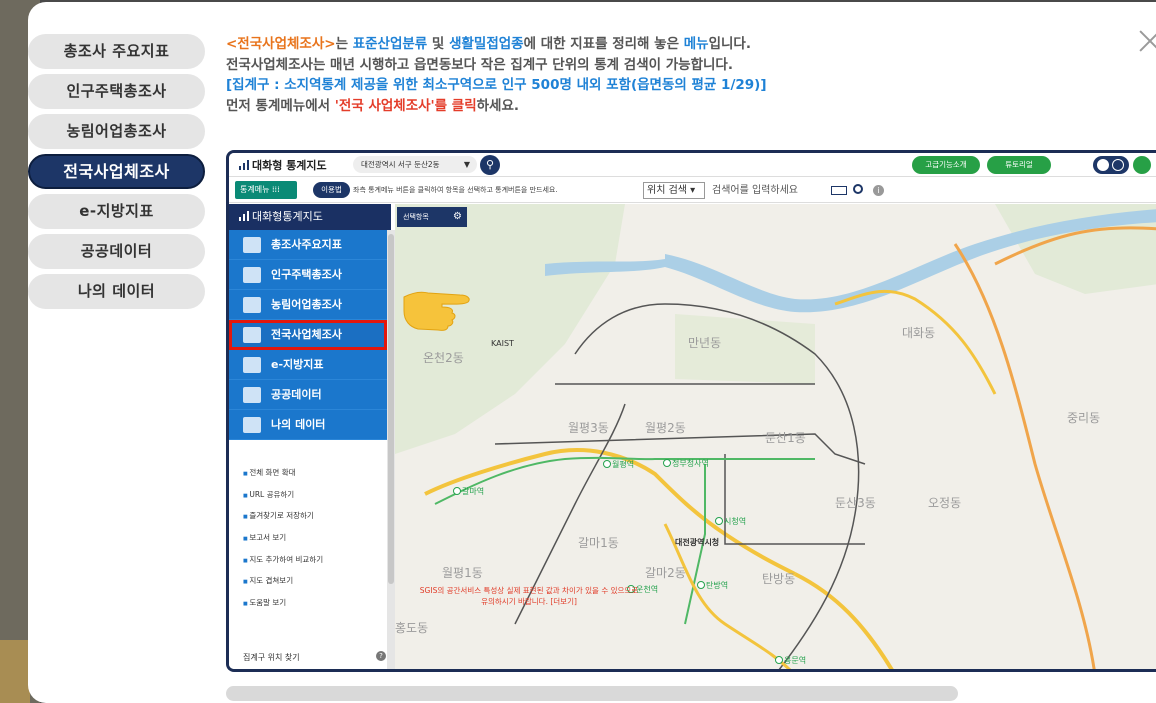 The width and height of the screenshot is (1156, 703). I want to click on side-tab-public-data: 공공데이터, so click(116, 251).